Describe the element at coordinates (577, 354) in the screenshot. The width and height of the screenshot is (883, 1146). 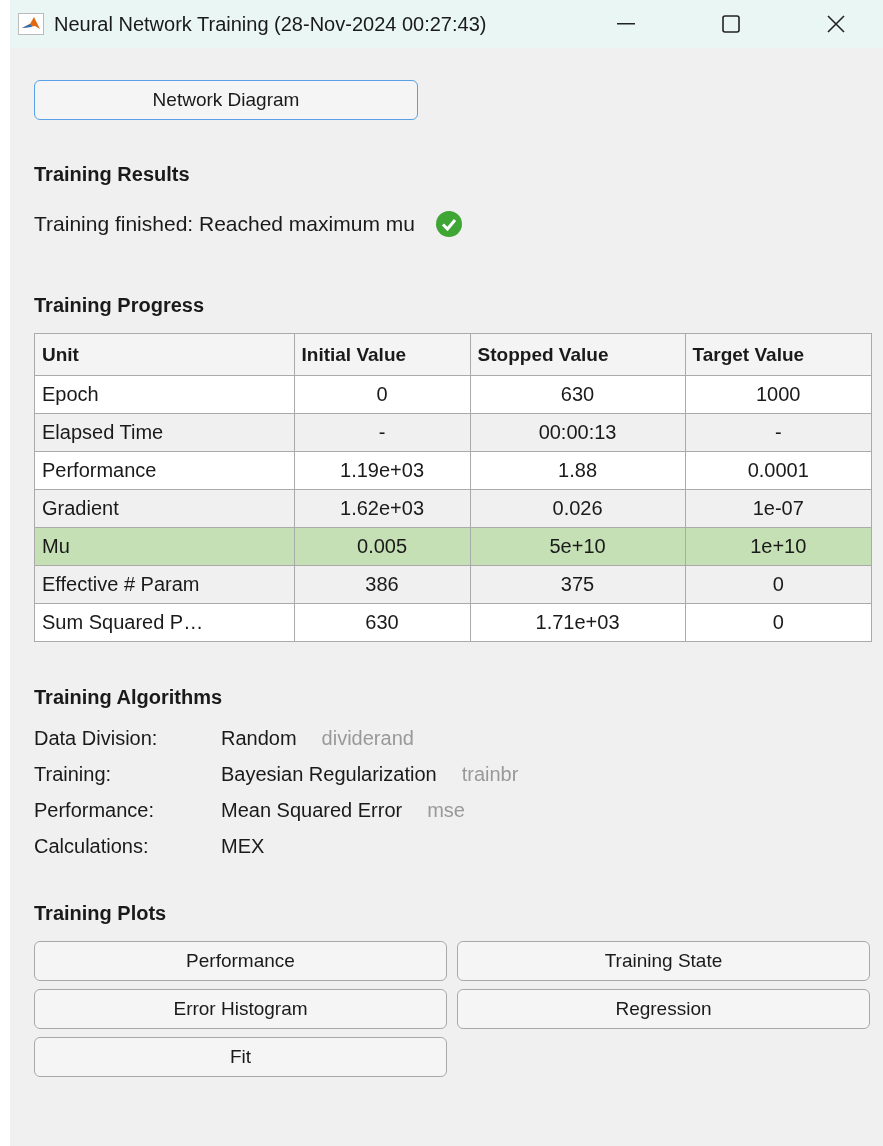
I see `column-header: Stopped Value` at that location.